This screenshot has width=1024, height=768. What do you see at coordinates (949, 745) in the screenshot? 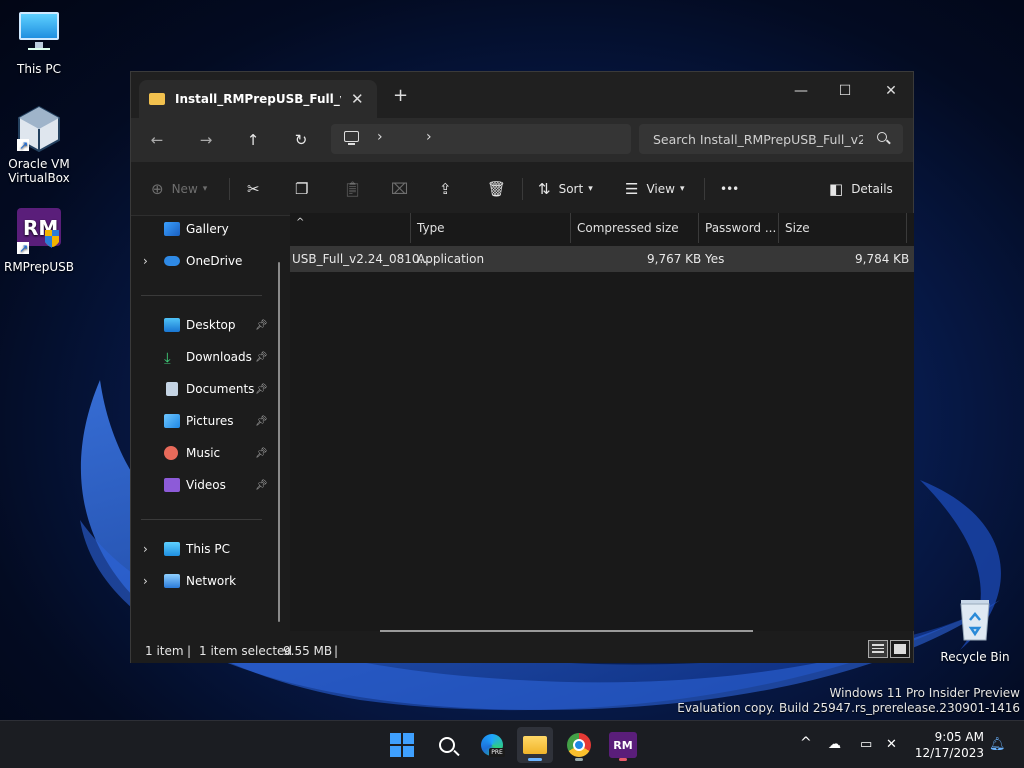
I see `clock: 9:05 AM 12/17/2023` at bounding box center [949, 745].